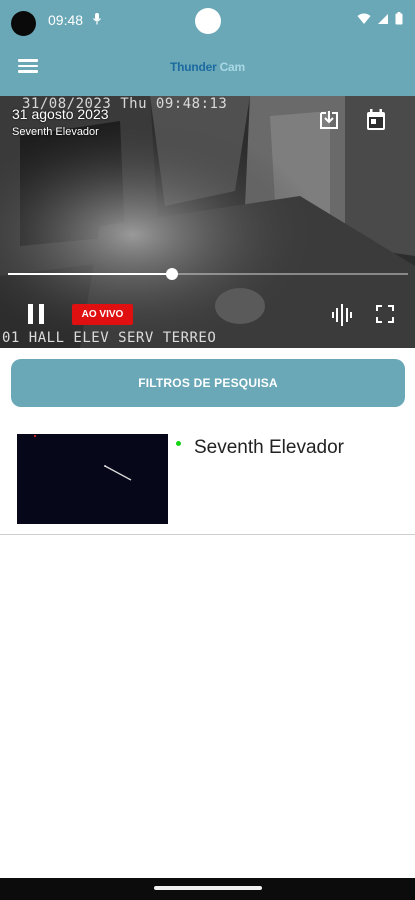  Describe the element at coordinates (109, 338) in the screenshot. I see `osd-camera-label: 01 HALL ELEV SERV TERREO` at that location.